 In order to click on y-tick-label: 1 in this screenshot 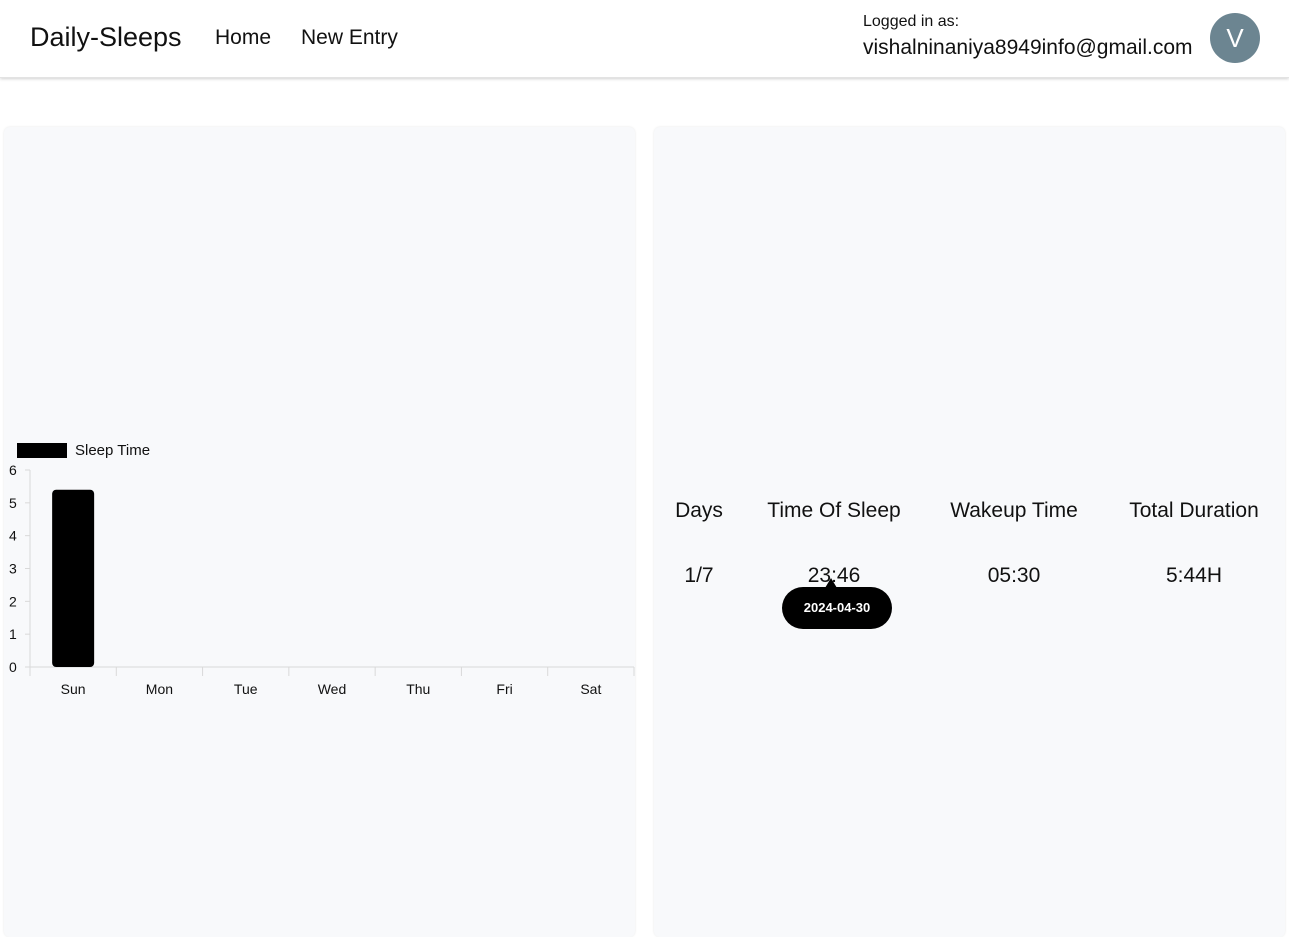, I will do `click(13, 634)`.